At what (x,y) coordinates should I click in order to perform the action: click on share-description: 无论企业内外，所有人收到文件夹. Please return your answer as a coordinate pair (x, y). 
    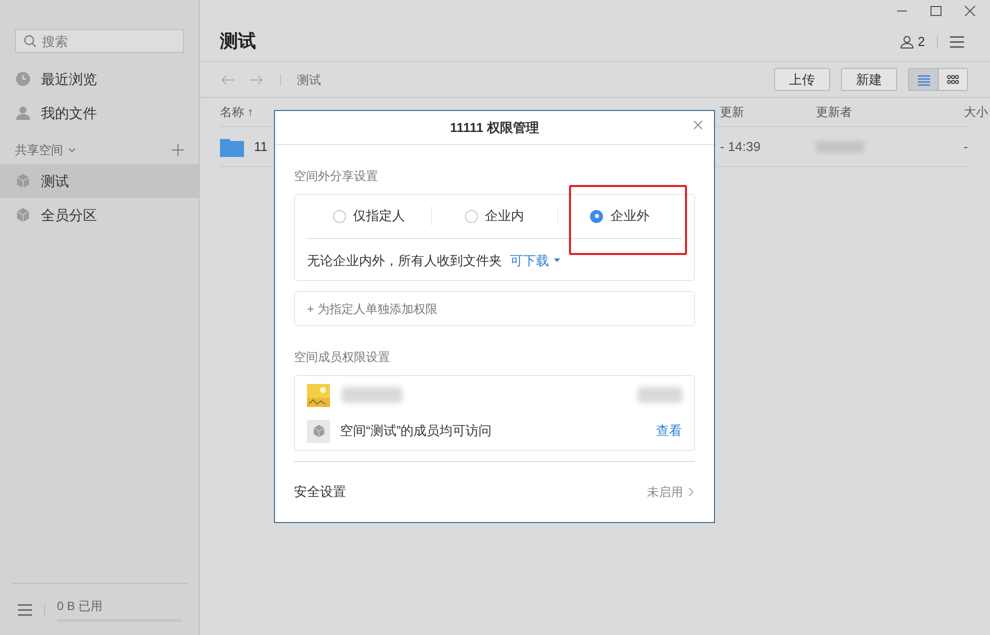
    Looking at the image, I should click on (404, 261).